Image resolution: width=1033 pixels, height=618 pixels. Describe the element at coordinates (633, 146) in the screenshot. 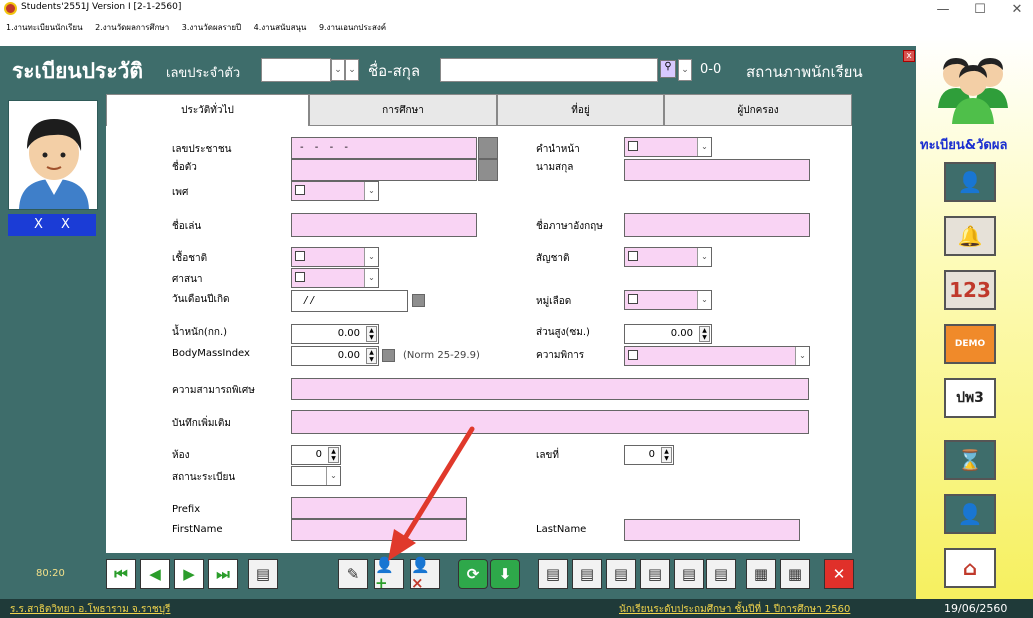

I see `title-prefix-checkbox` at that location.